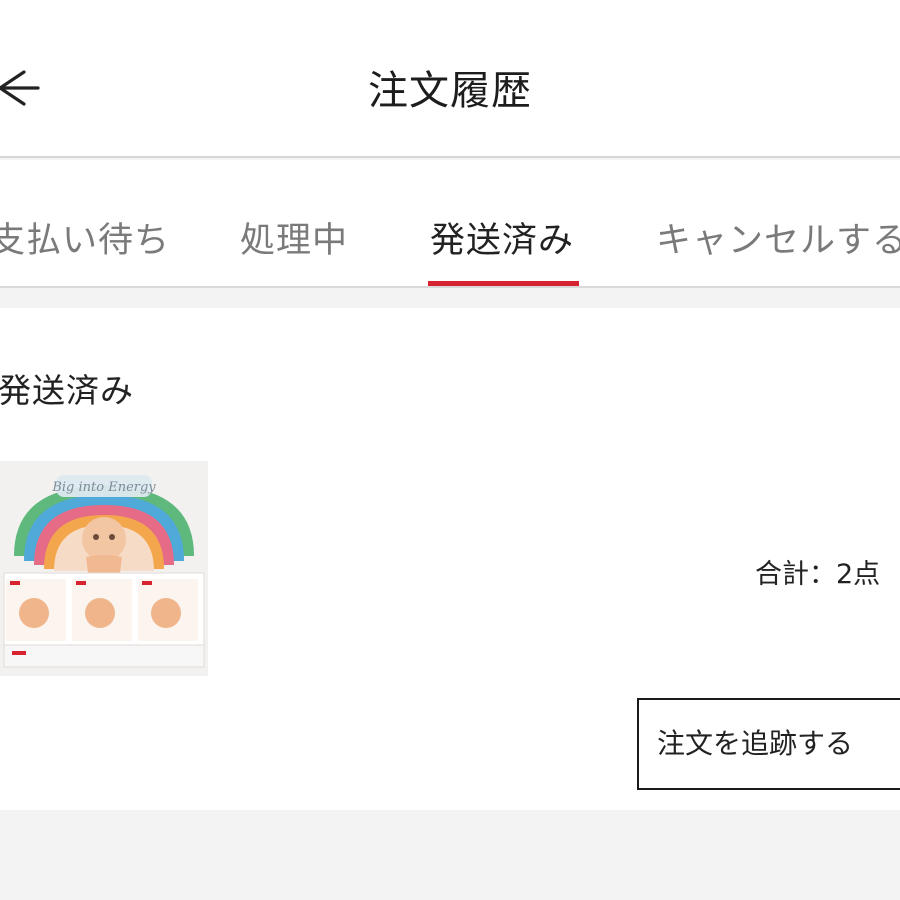 This screenshot has width=900, height=900. I want to click on order-status-tabs: 支払い待ち 処理中 発送済み キャンセルする, so click(450, 224).